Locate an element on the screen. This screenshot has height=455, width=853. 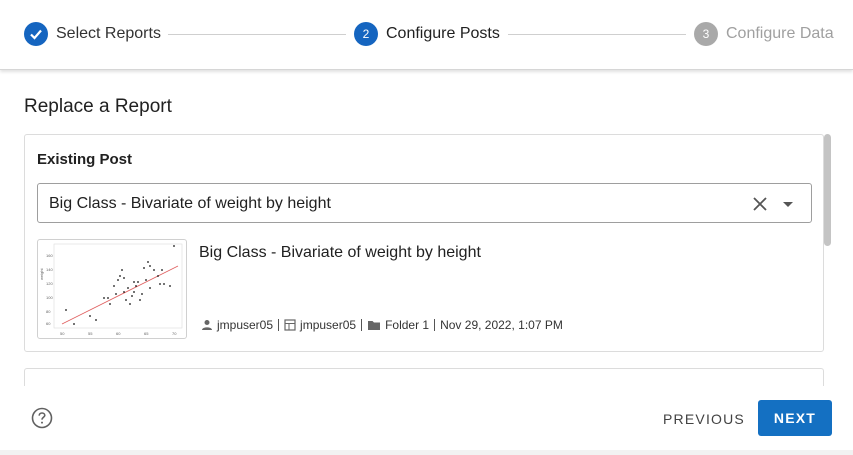
thumb-y-tick: 60 is located at coordinates (48, 323).